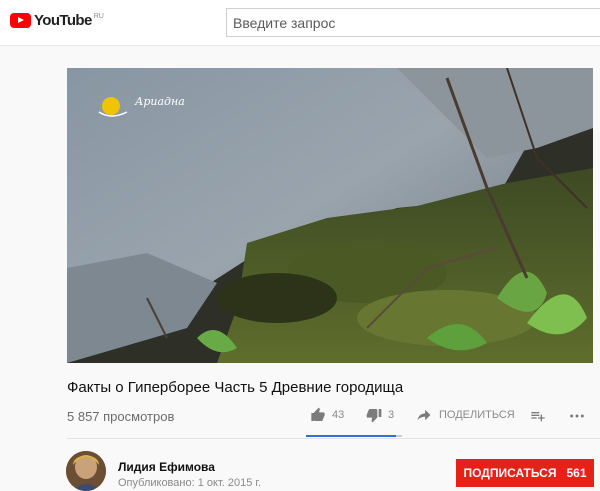 This screenshot has height=491, width=600. What do you see at coordinates (20, 20) in the screenshot?
I see `play-logo-icon` at bounding box center [20, 20].